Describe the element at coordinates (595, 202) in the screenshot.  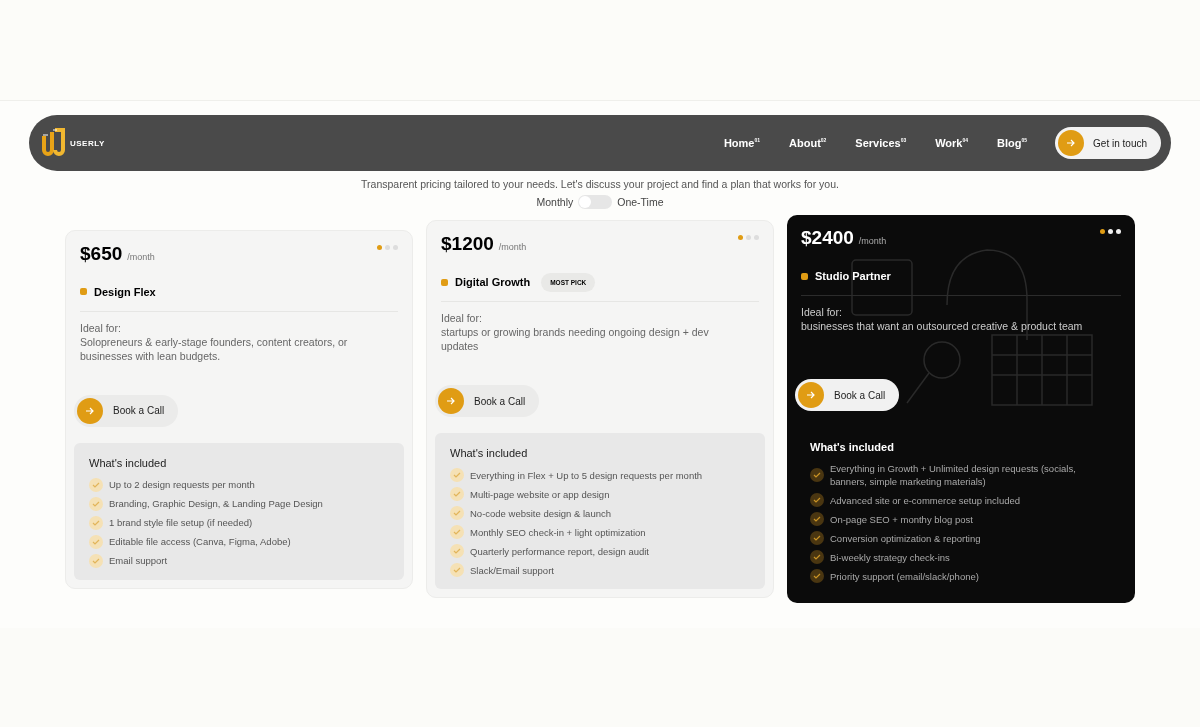
I see `billing-switch` at that location.